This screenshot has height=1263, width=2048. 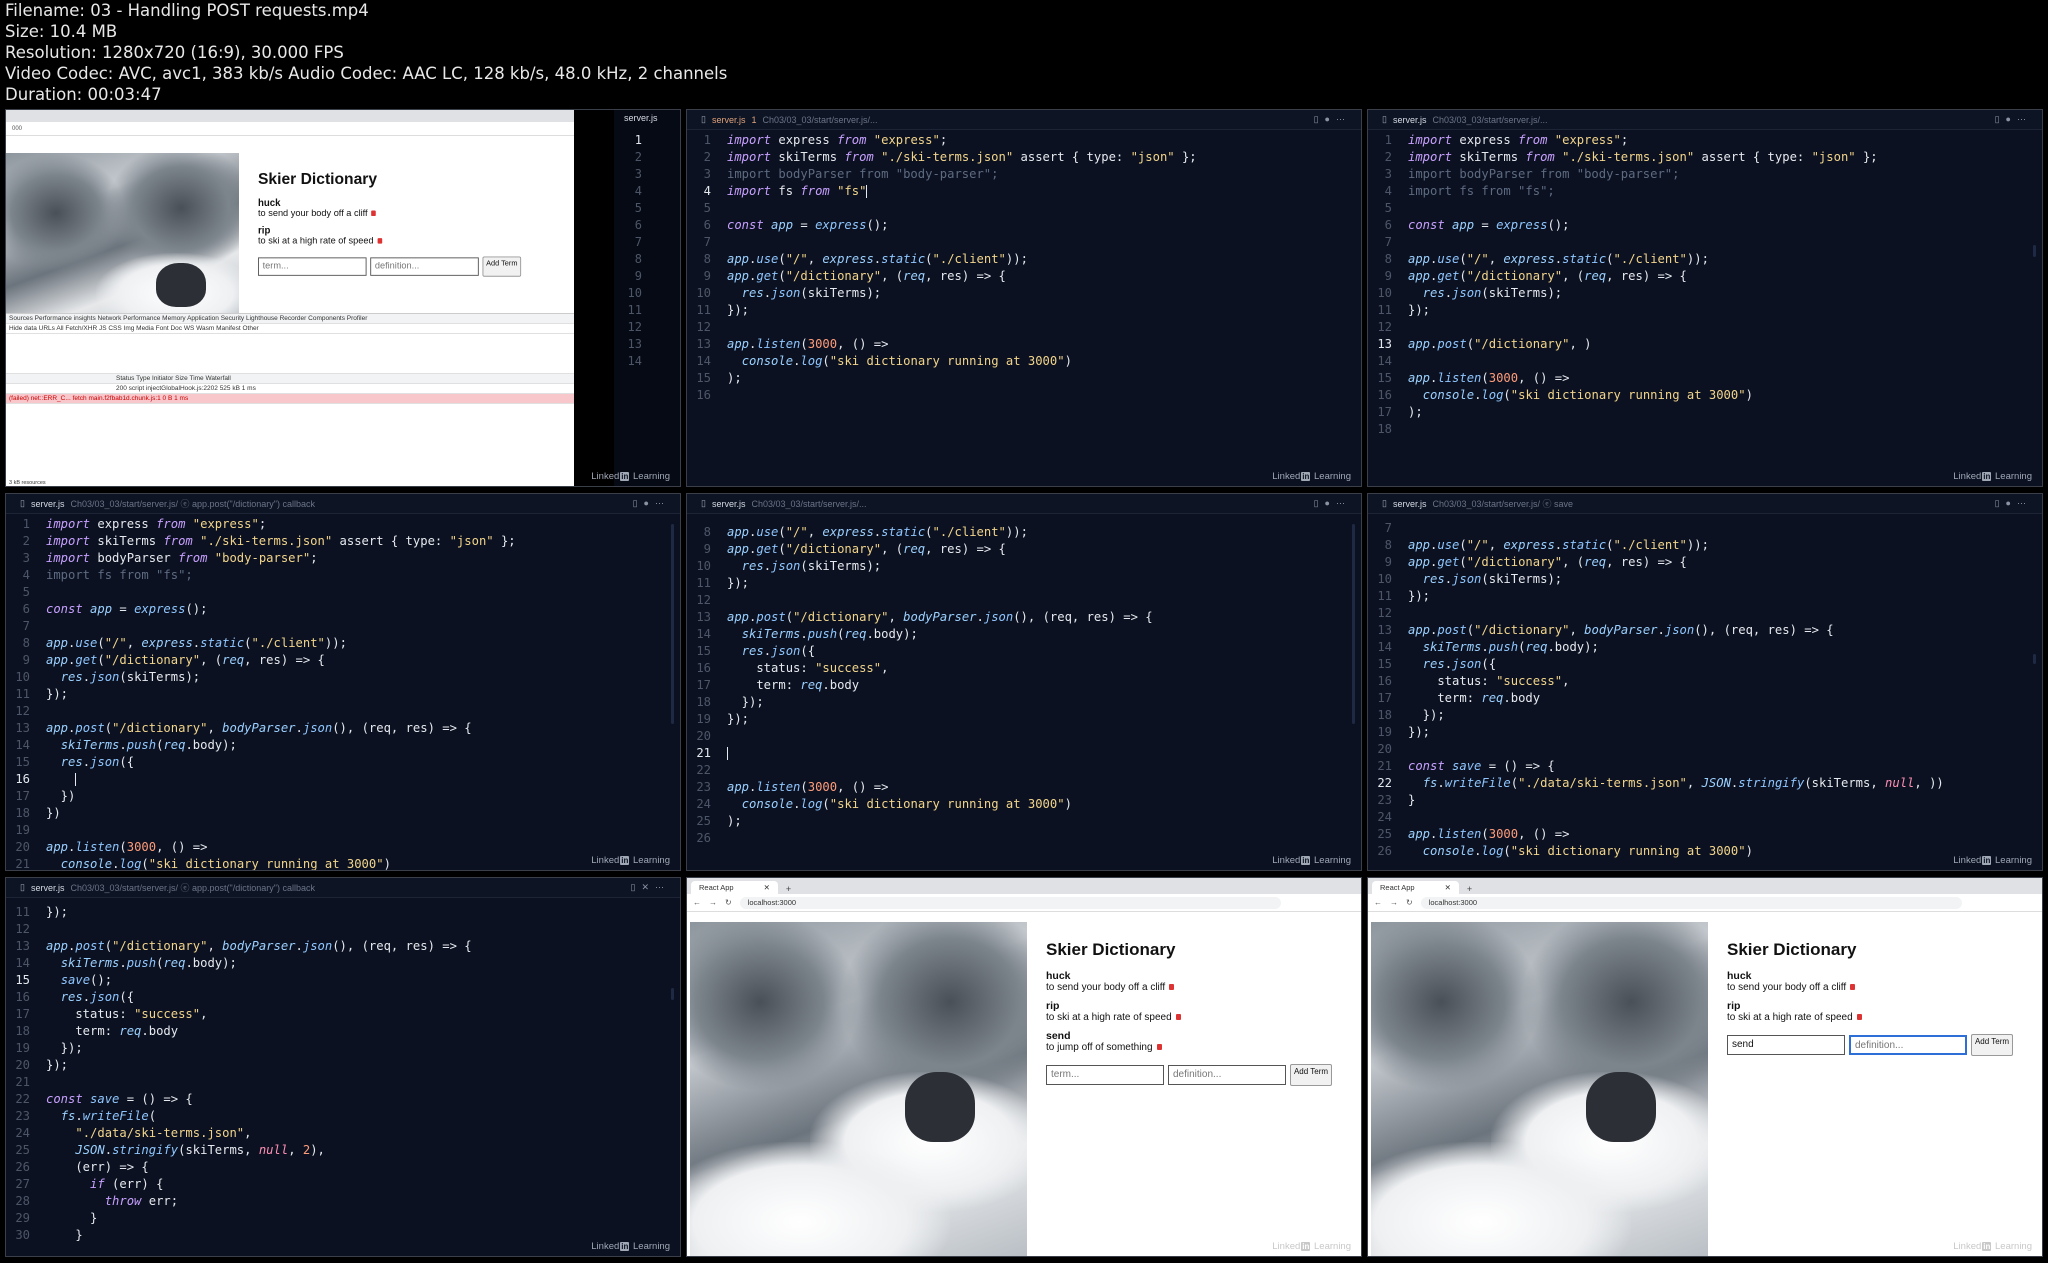 I want to click on code-text: fs.writeFile(, so click(x=101, y=1116).